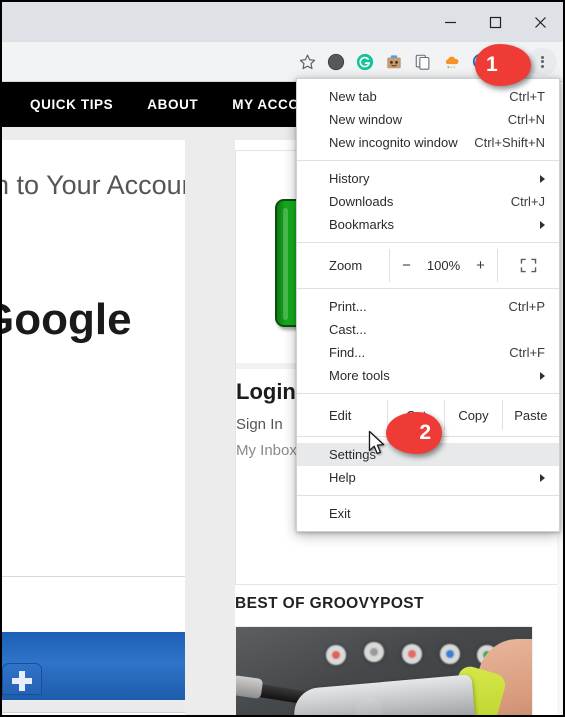 This screenshot has height=717, width=565. I want to click on menu-zoom-row: Zoom − 100% +, so click(428, 265).